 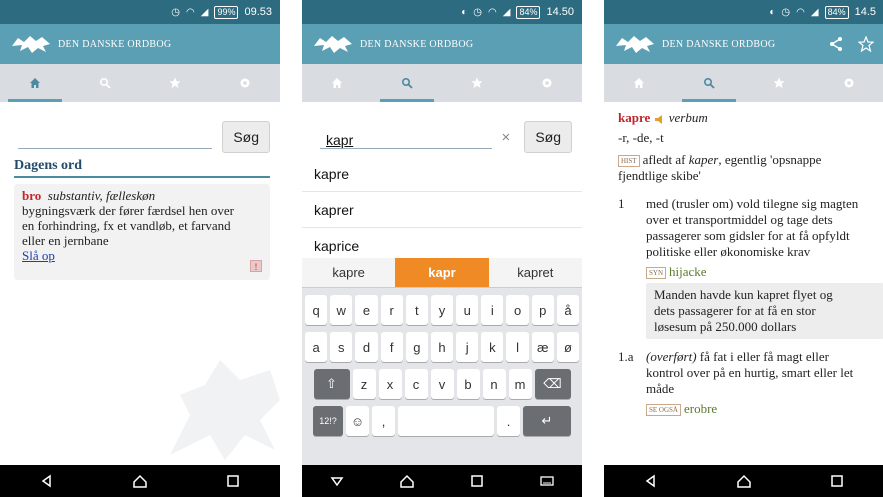 What do you see at coordinates (38, 255) in the screenshot?
I see `look-up-link: Slå op` at bounding box center [38, 255].